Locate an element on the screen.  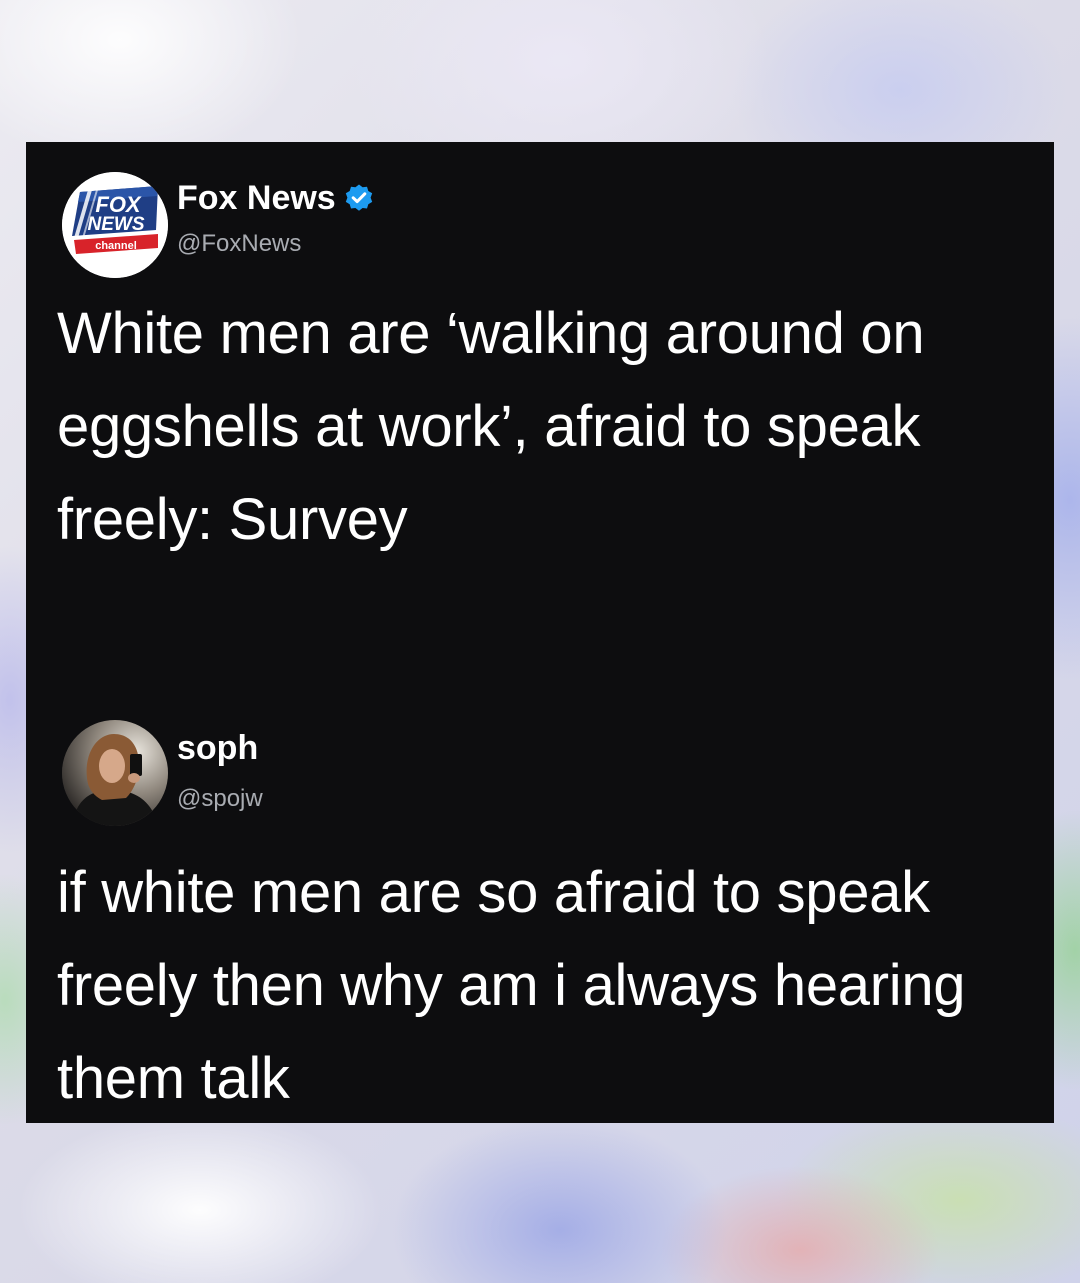
avatar: FOX NEWS channel is located at coordinates (115, 225).